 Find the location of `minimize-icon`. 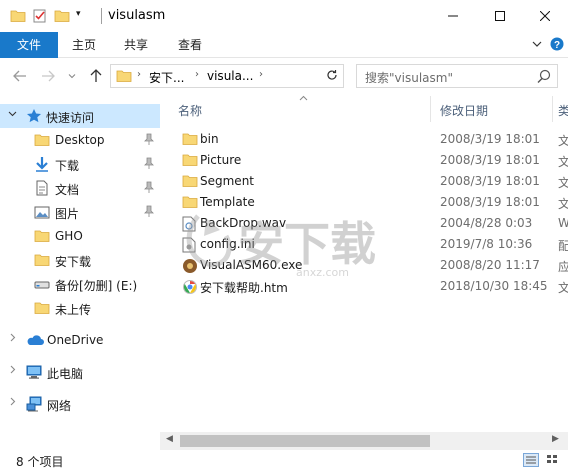

minimize-icon is located at coordinates (453, 16).